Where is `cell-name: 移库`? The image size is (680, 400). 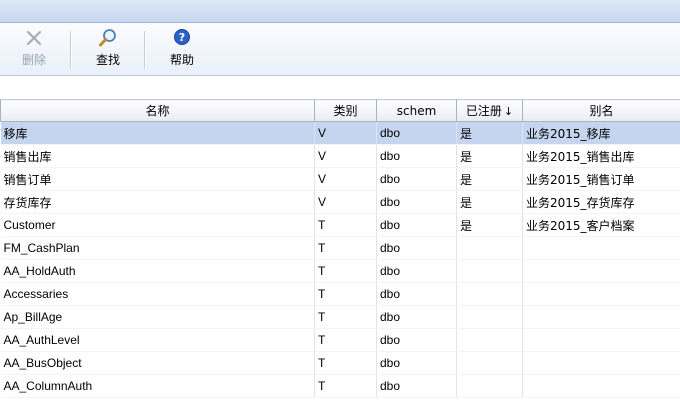
cell-name: 移库 is located at coordinates (157, 133).